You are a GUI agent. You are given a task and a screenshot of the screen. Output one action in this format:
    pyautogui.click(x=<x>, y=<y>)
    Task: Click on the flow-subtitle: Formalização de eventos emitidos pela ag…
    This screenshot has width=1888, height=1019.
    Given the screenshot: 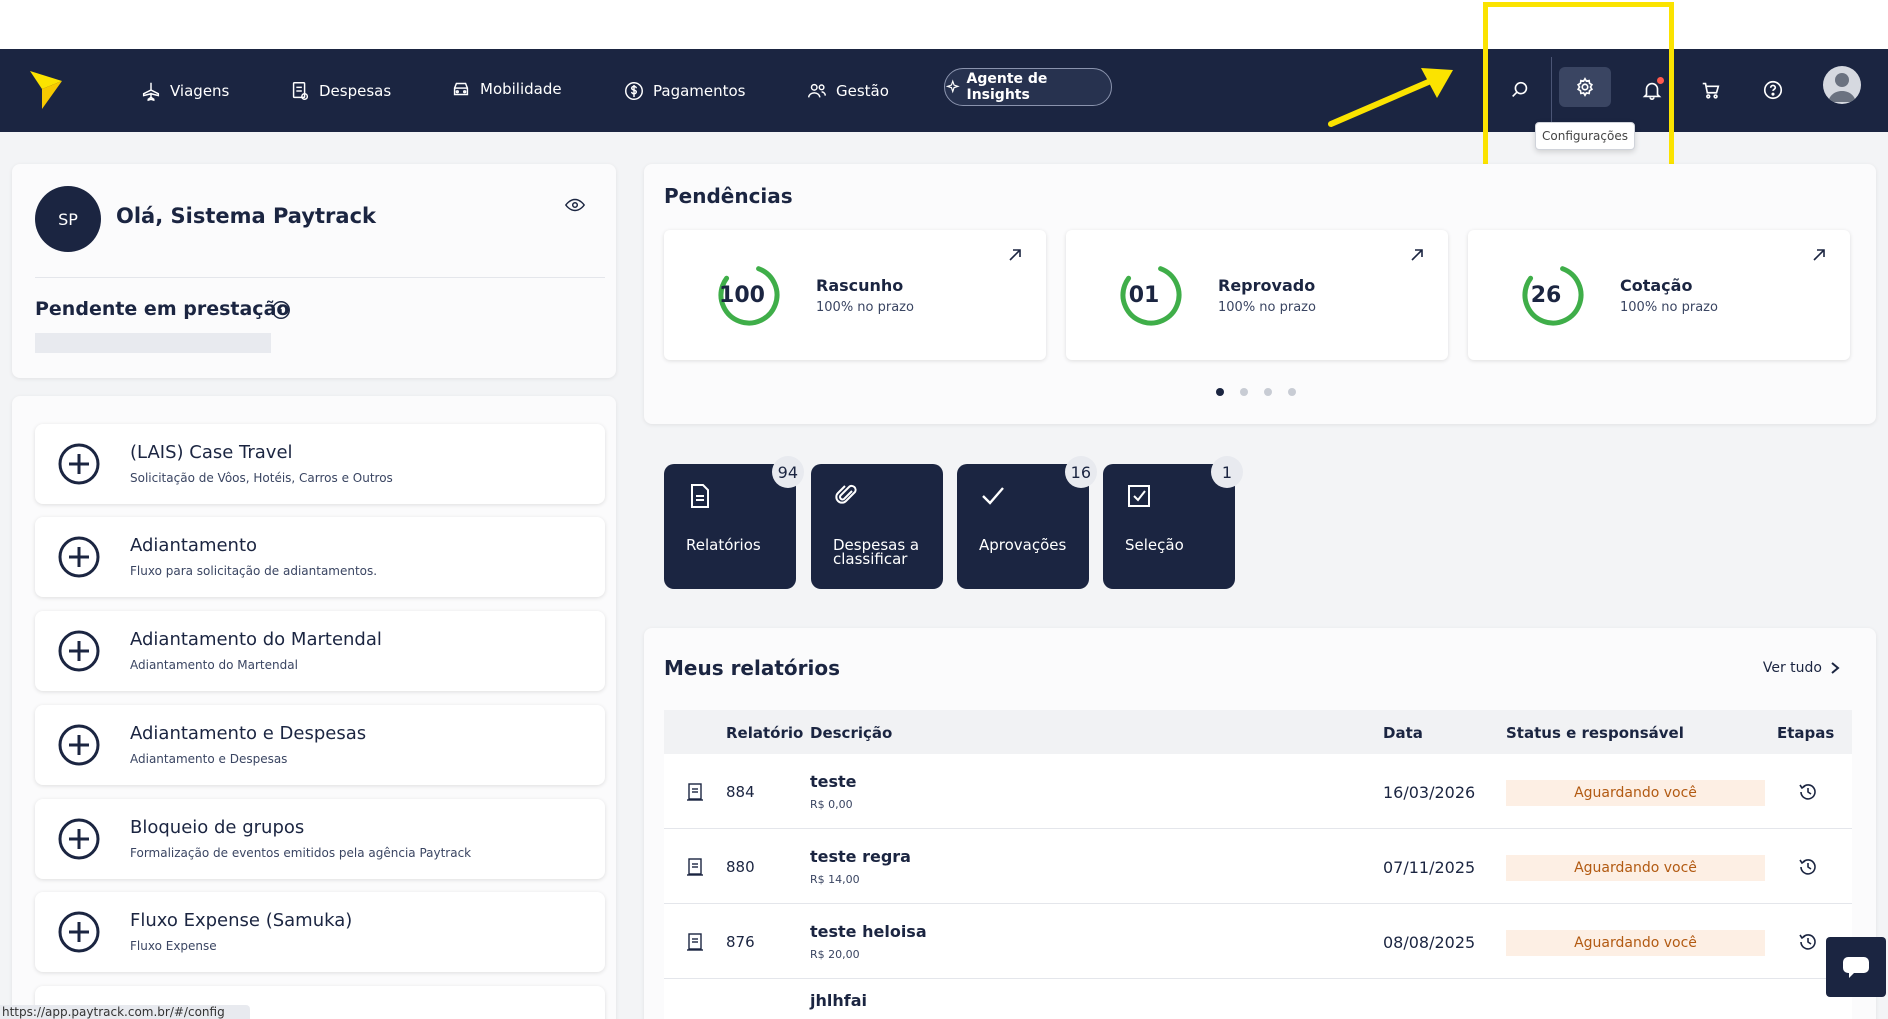 What is the action you would take?
    pyautogui.click(x=301, y=853)
    